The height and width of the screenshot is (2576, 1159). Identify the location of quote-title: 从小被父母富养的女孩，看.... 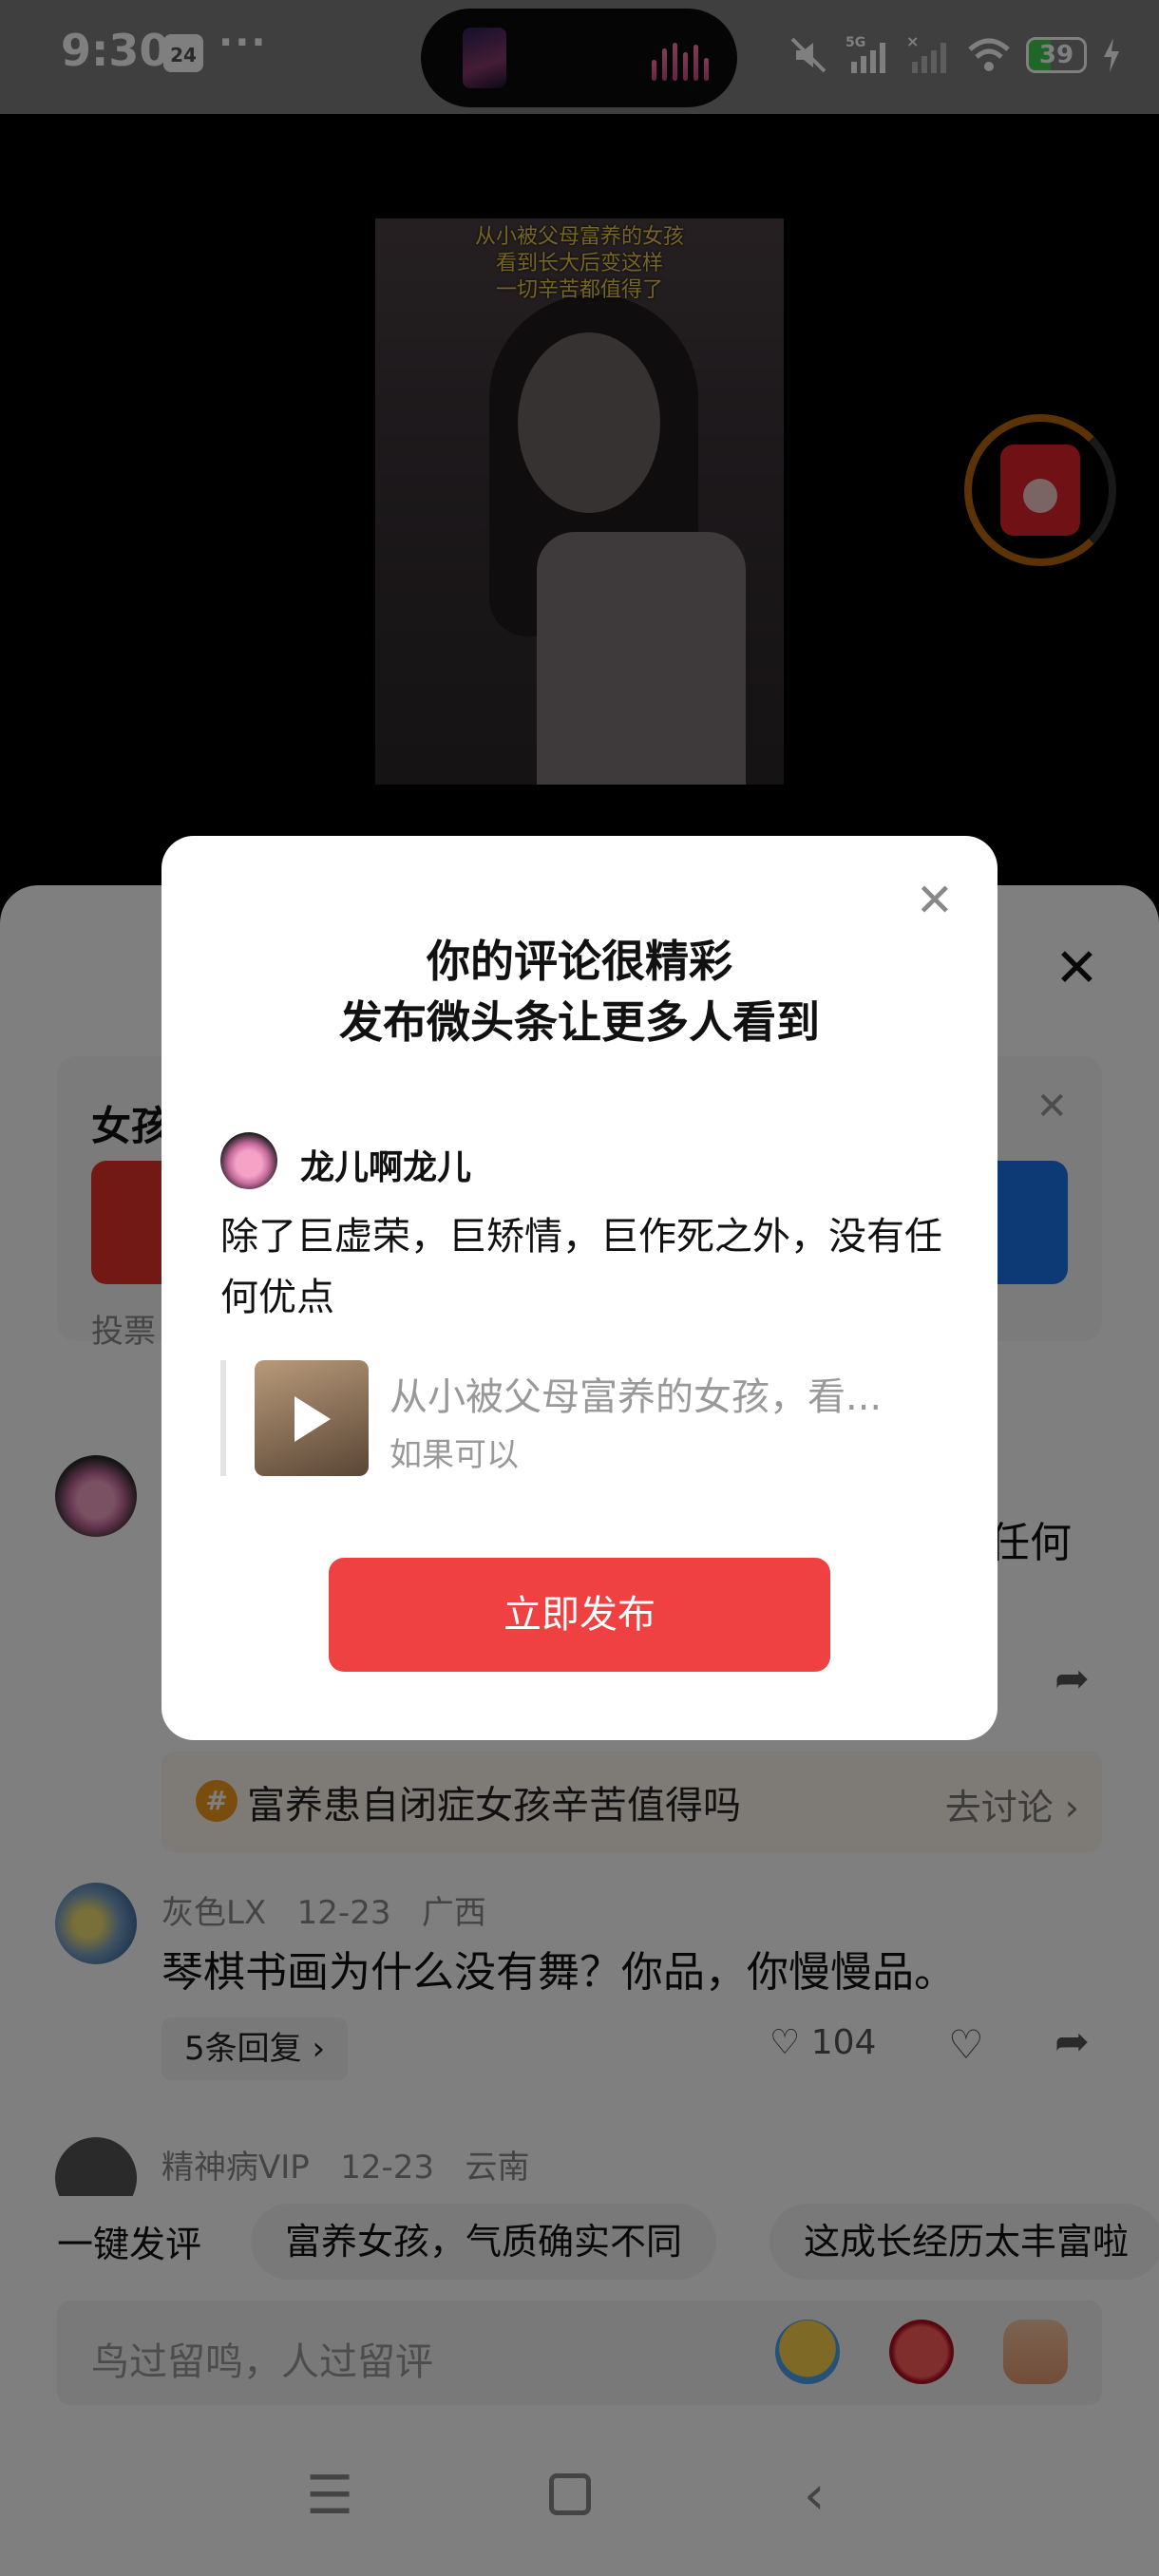
(636, 1397).